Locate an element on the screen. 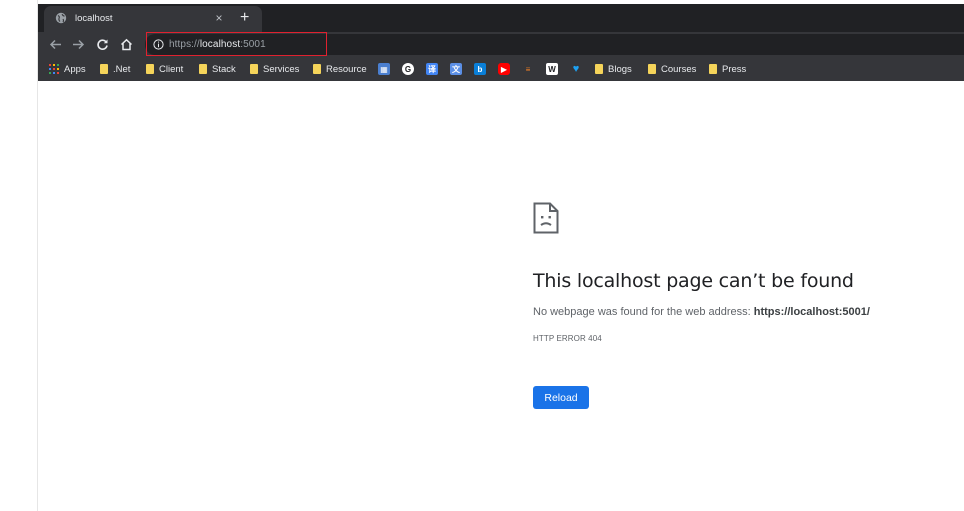  globe-icon is located at coordinates (61, 18).